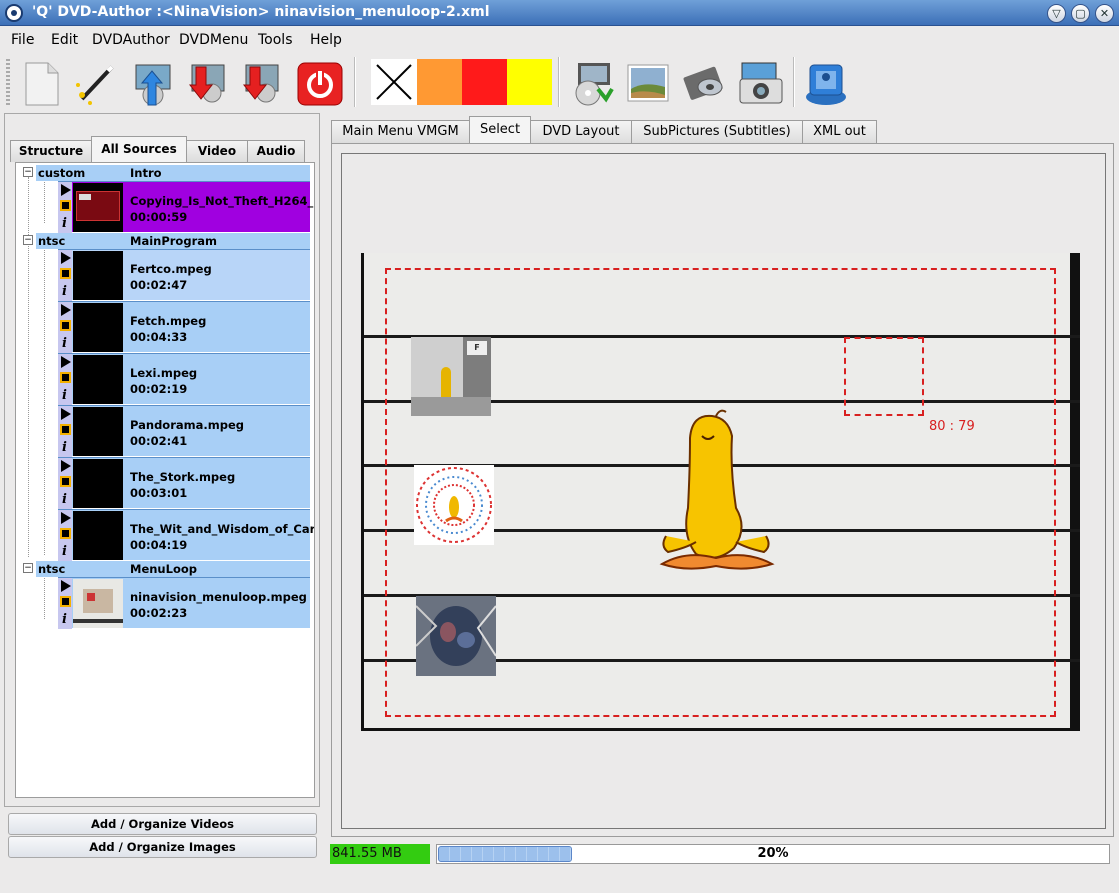  What do you see at coordinates (162, 847) in the screenshot?
I see `add-organize-images-button: Add / Organize Images` at bounding box center [162, 847].